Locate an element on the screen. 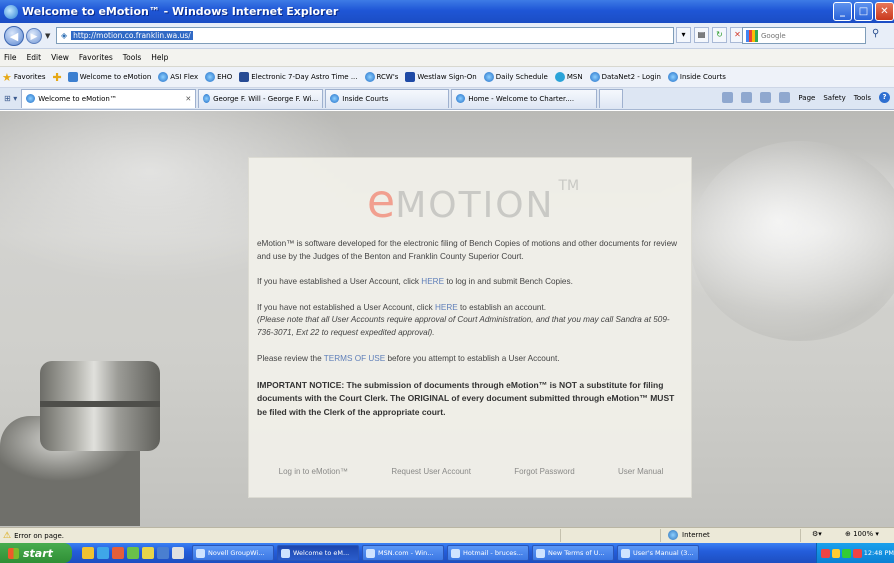 The image size is (894, 563). favorite-link: Daily Schedule is located at coordinates (515, 77).